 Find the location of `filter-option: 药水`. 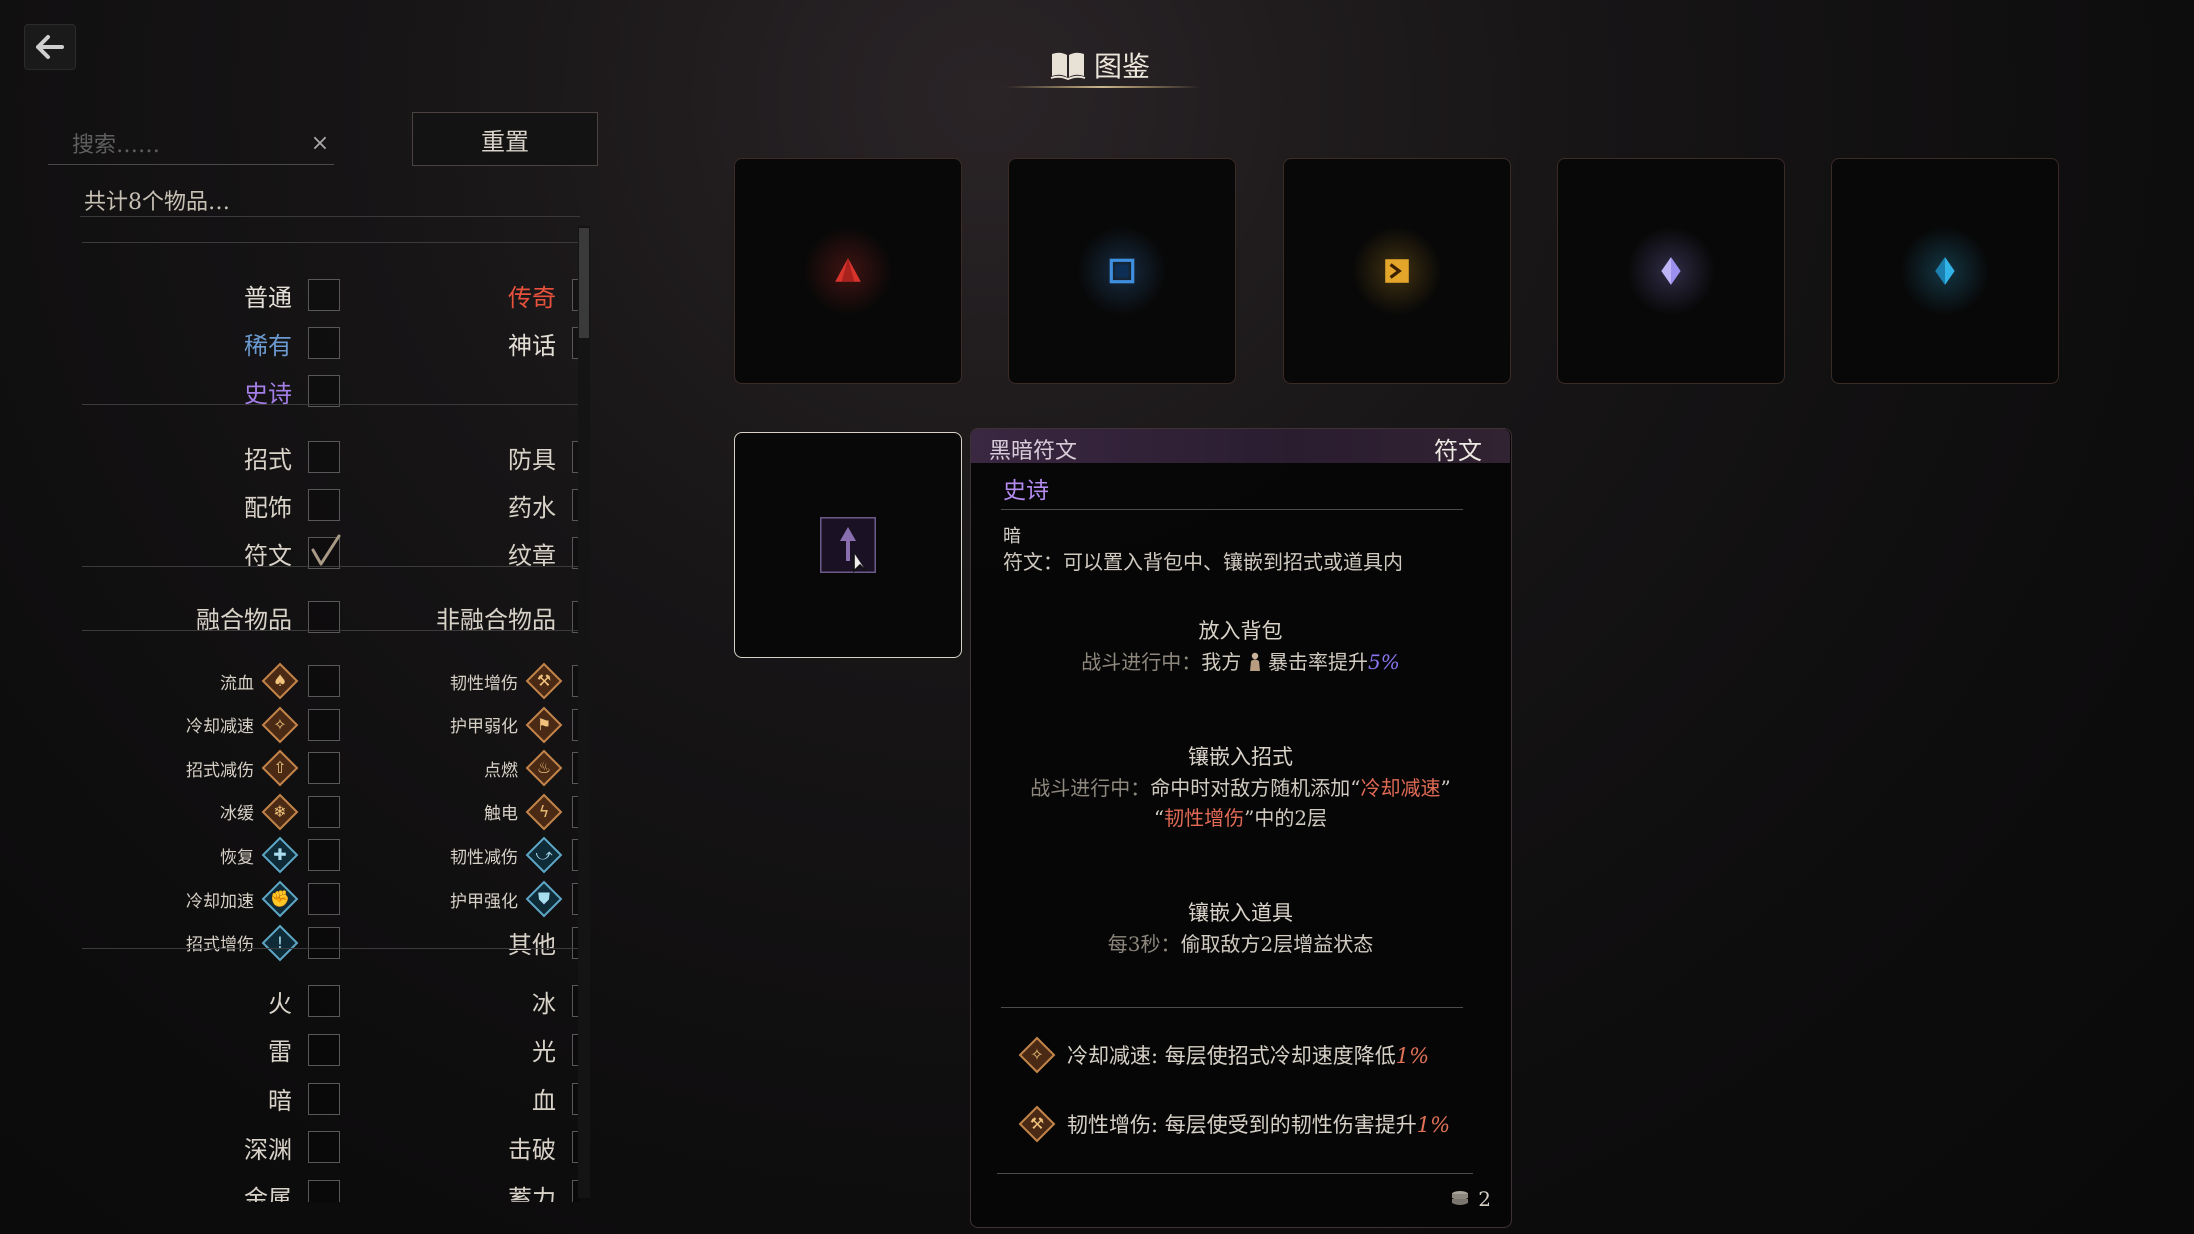

filter-option: 药水 is located at coordinates (330, 505).